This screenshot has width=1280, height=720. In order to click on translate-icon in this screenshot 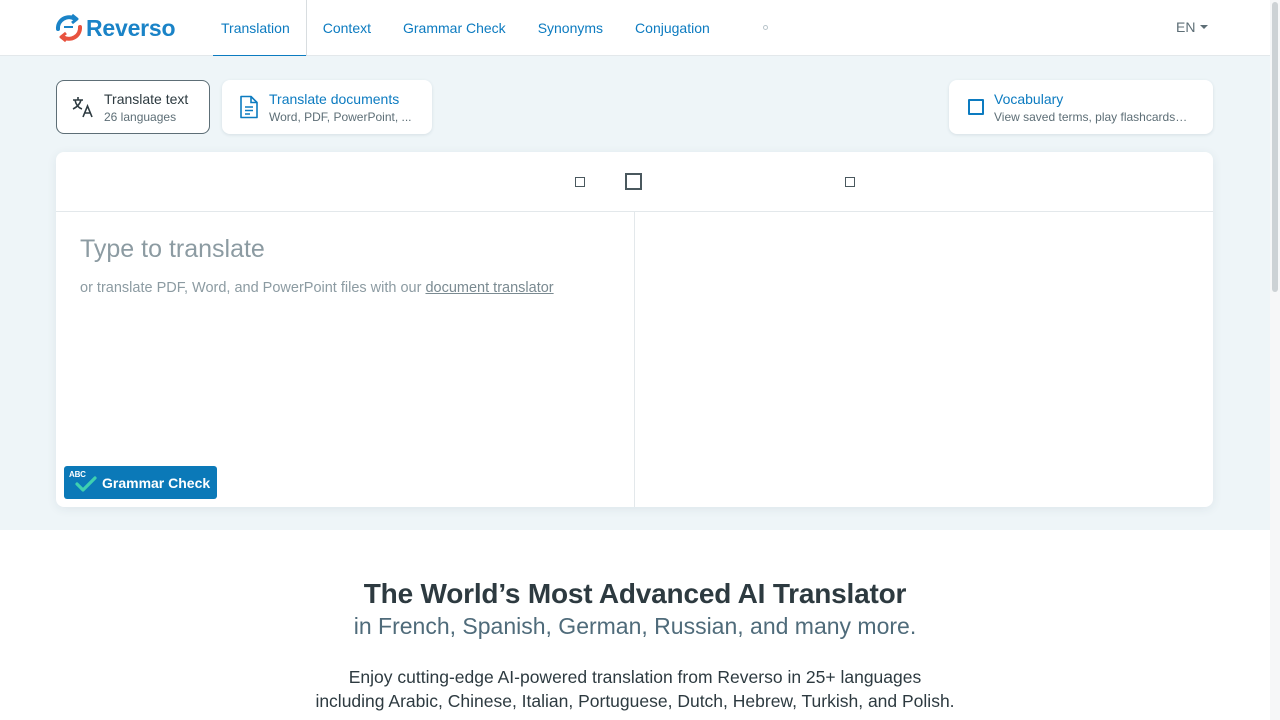, I will do `click(82, 107)`.